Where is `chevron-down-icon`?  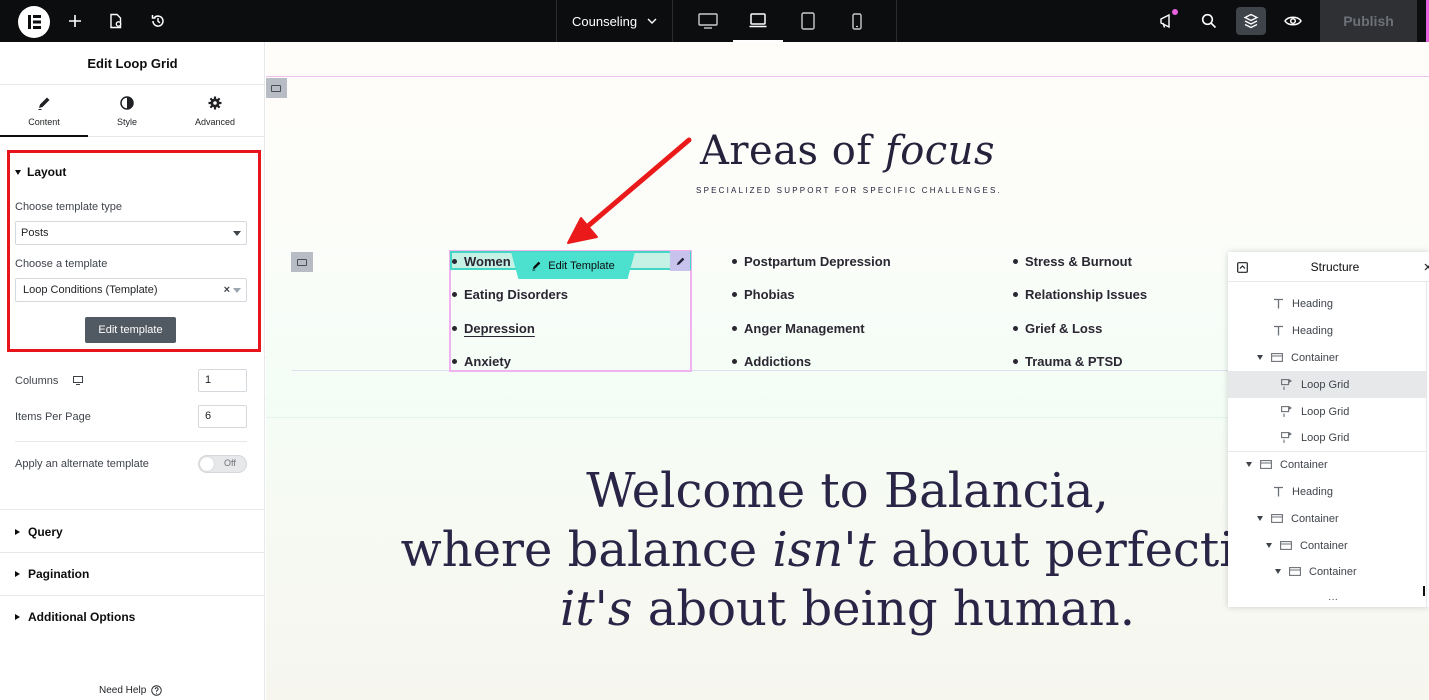
chevron-down-icon is located at coordinates (652, 21).